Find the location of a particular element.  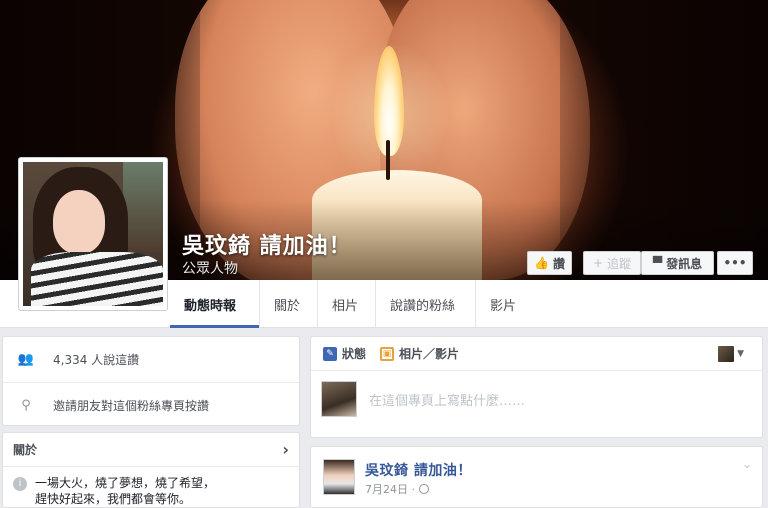

like-icon: 👍 is located at coordinates (541, 263).